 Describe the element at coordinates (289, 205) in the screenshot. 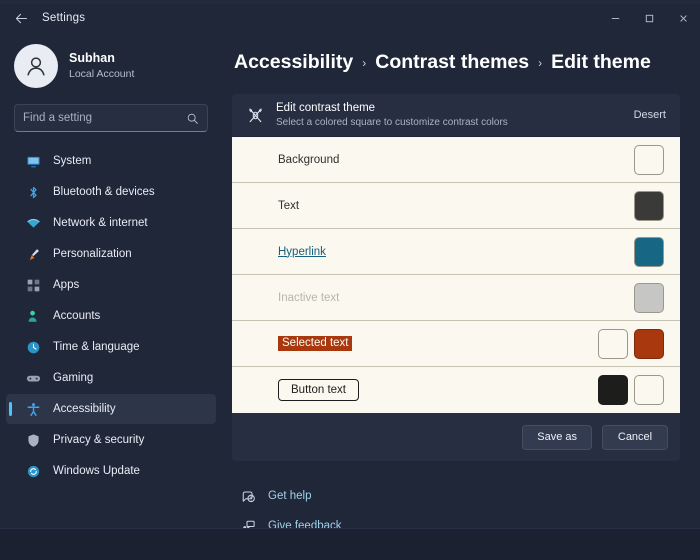

I see `preview-row-label: Text` at that location.